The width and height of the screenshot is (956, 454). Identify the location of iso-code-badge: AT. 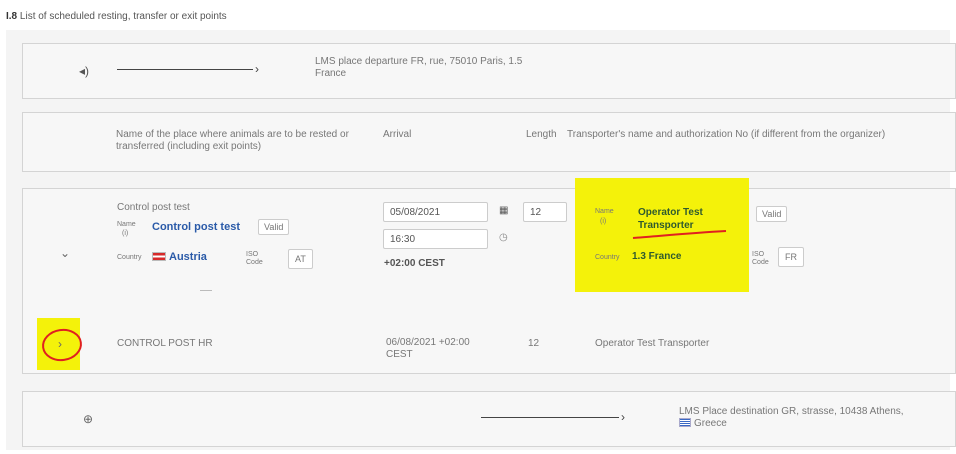
(300, 259).